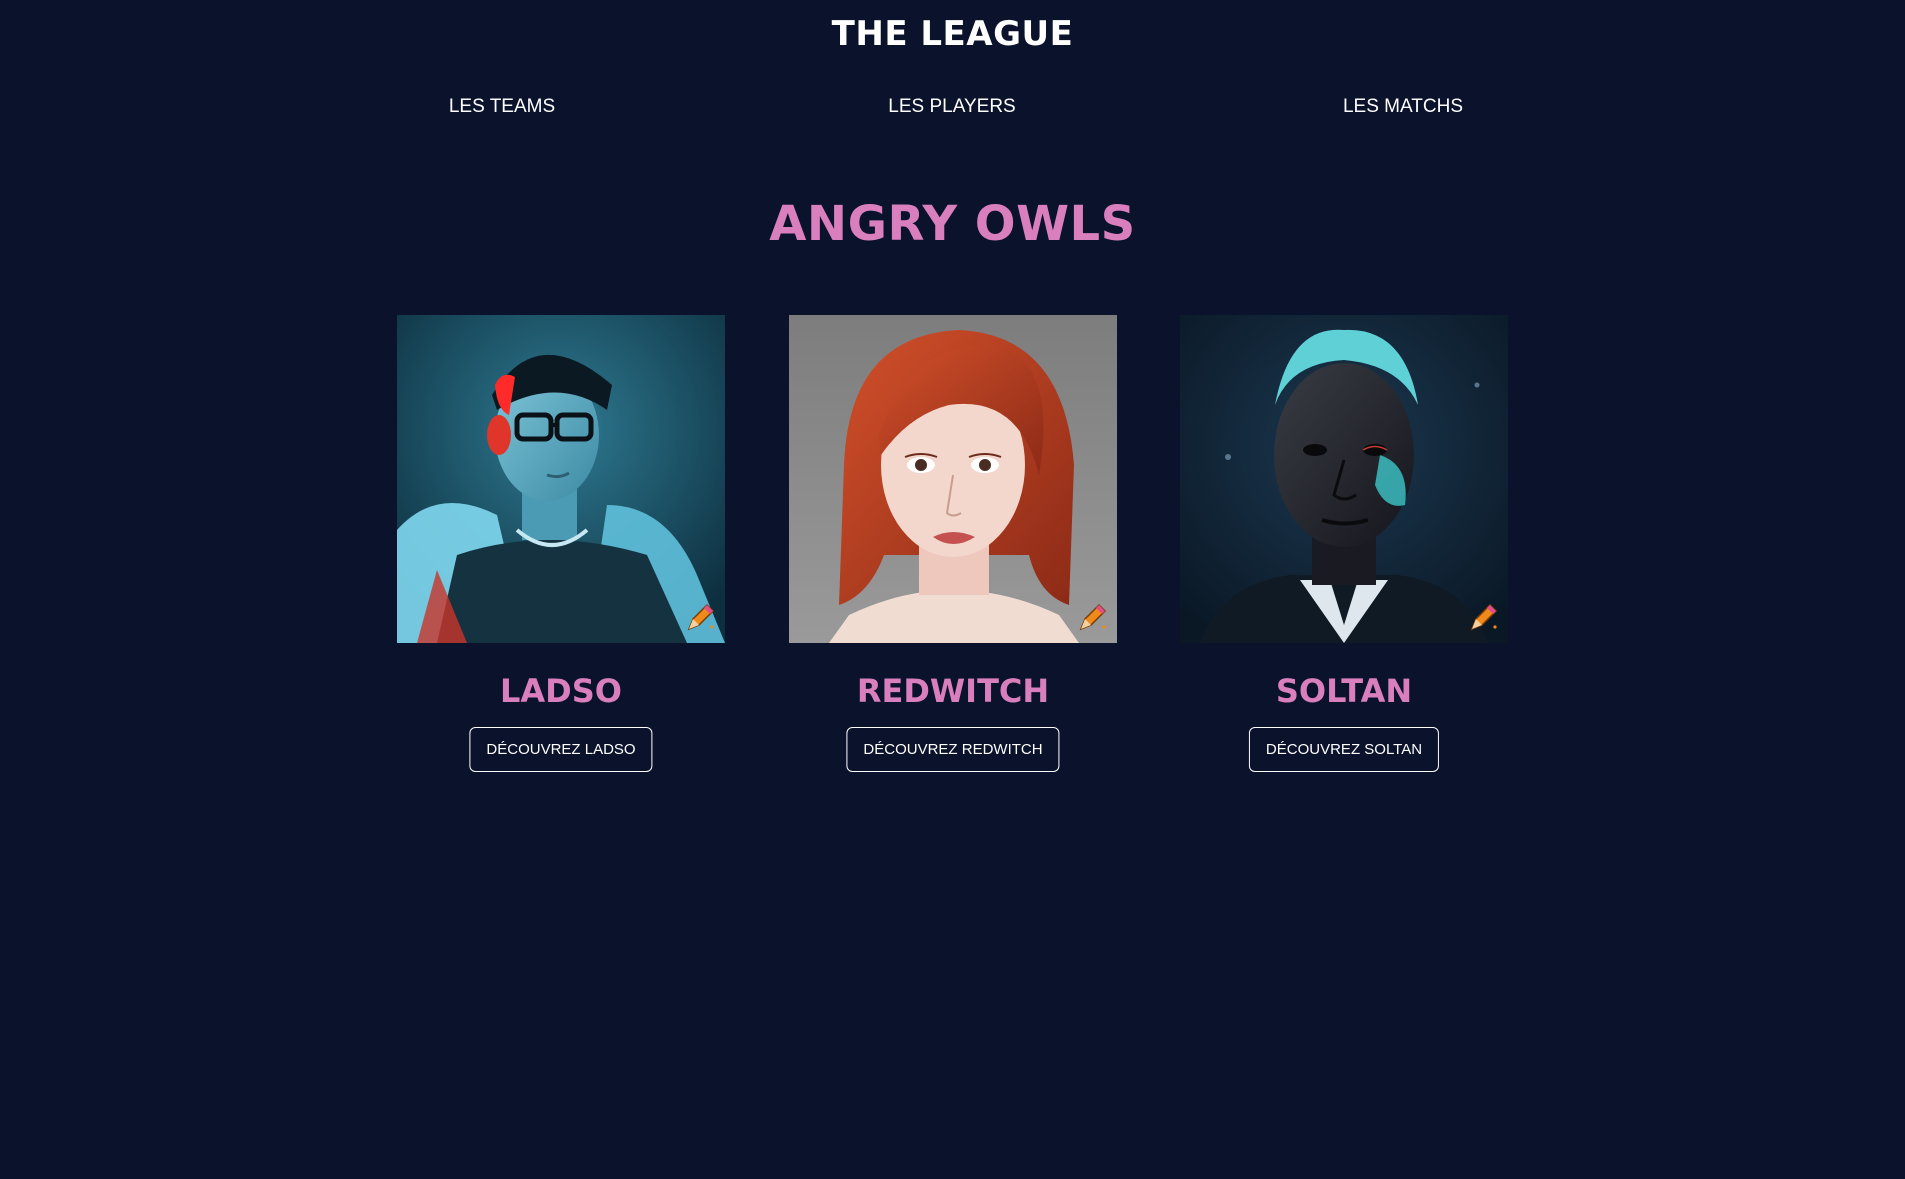 The height and width of the screenshot is (1179, 1905). I want to click on player-card-ladso: LADSO DÉCOUVREZ LADSO, so click(561, 543).